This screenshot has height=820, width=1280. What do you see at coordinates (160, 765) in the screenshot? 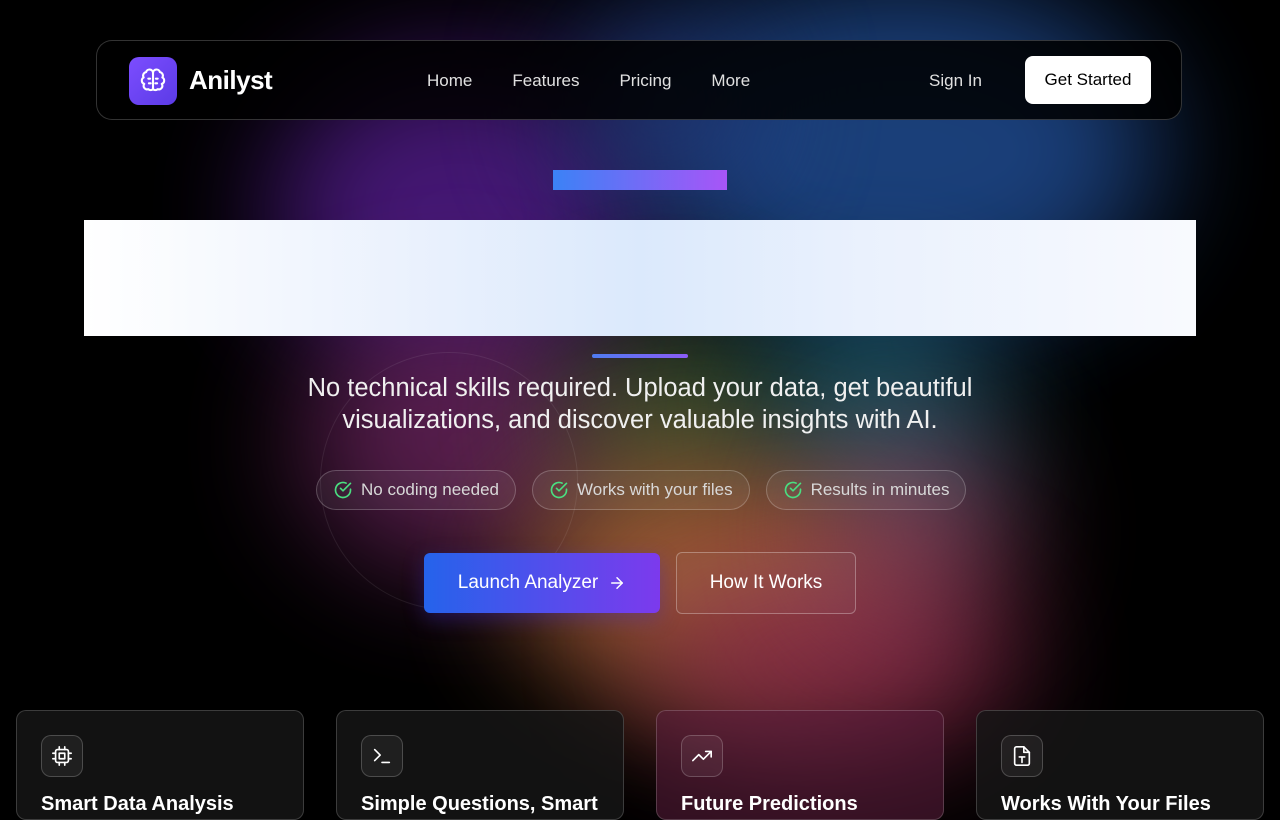
I see `feature-card-smart-data-analysis: Smart Data Analysis` at bounding box center [160, 765].